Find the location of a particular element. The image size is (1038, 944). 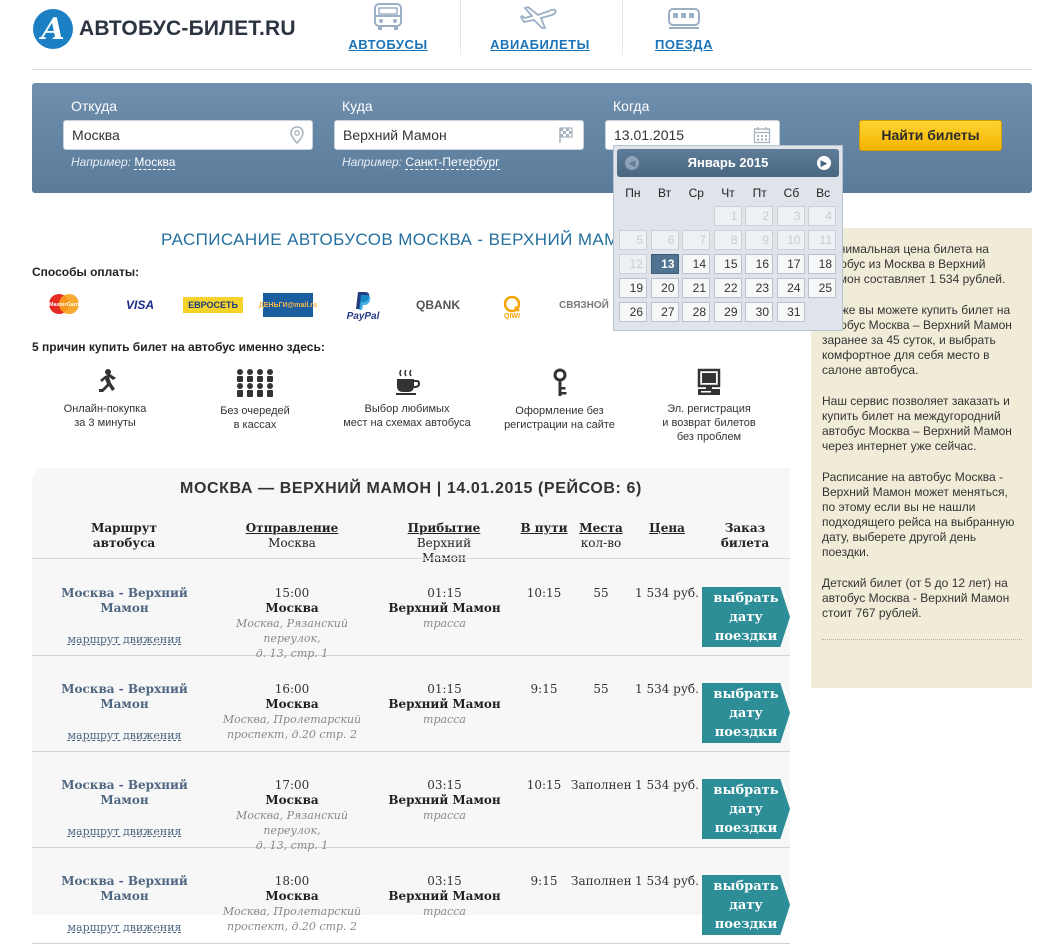

calendar-day: 14 is located at coordinates (696, 264).